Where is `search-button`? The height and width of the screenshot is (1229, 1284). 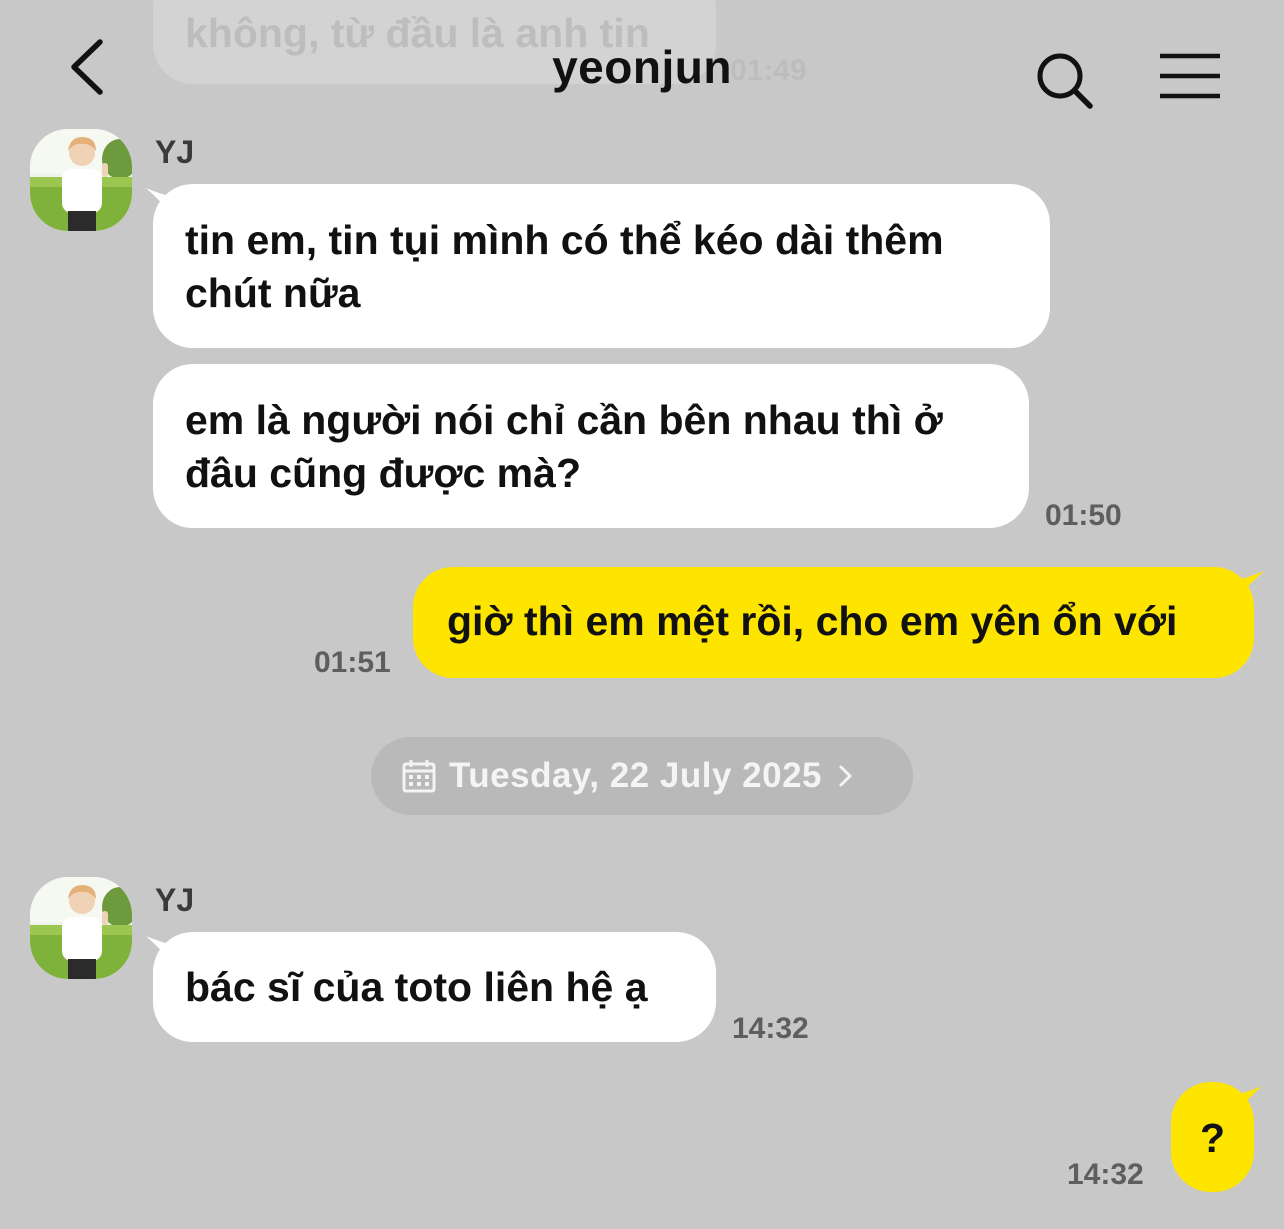 search-button is located at coordinates (1065, 81).